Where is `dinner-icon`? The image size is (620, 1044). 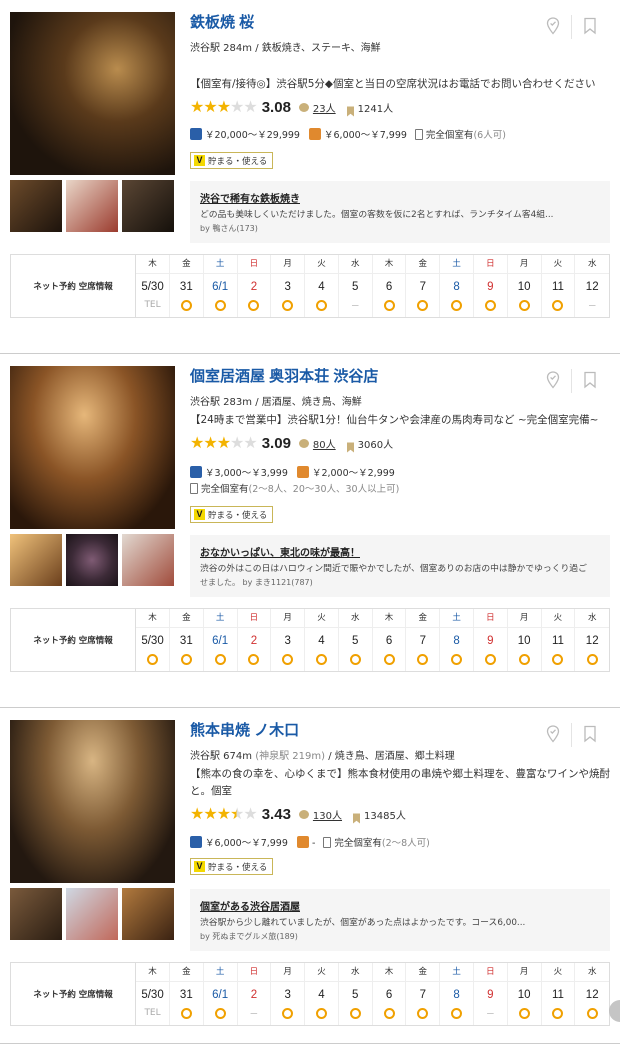 dinner-icon is located at coordinates (196, 134).